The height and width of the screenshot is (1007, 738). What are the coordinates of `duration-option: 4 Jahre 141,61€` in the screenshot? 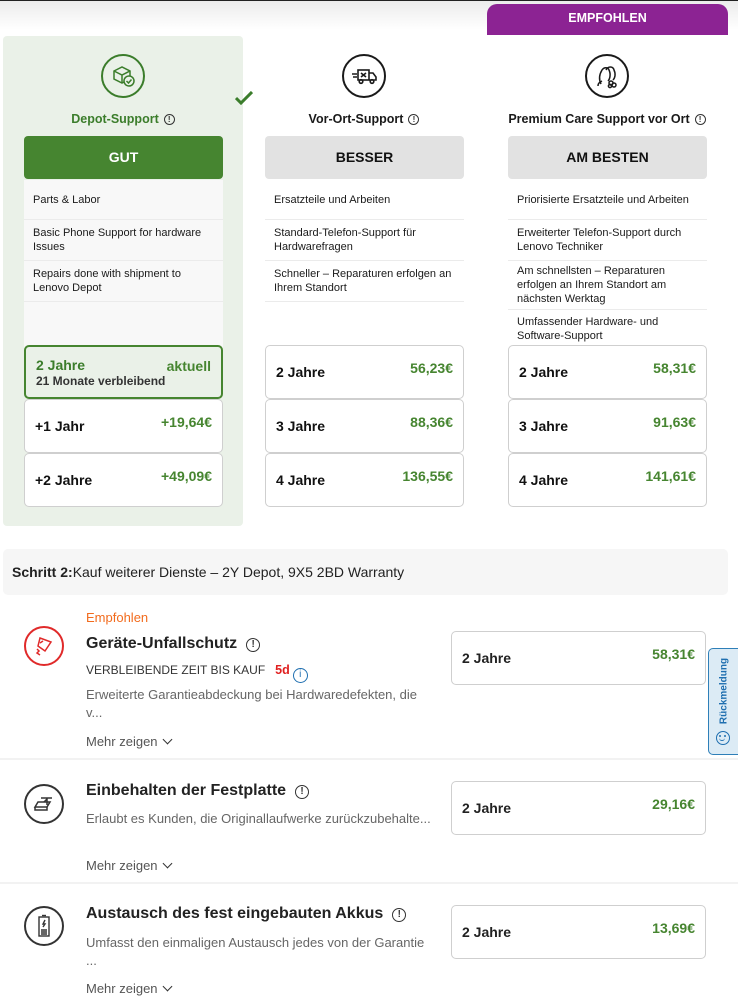 It's located at (607, 480).